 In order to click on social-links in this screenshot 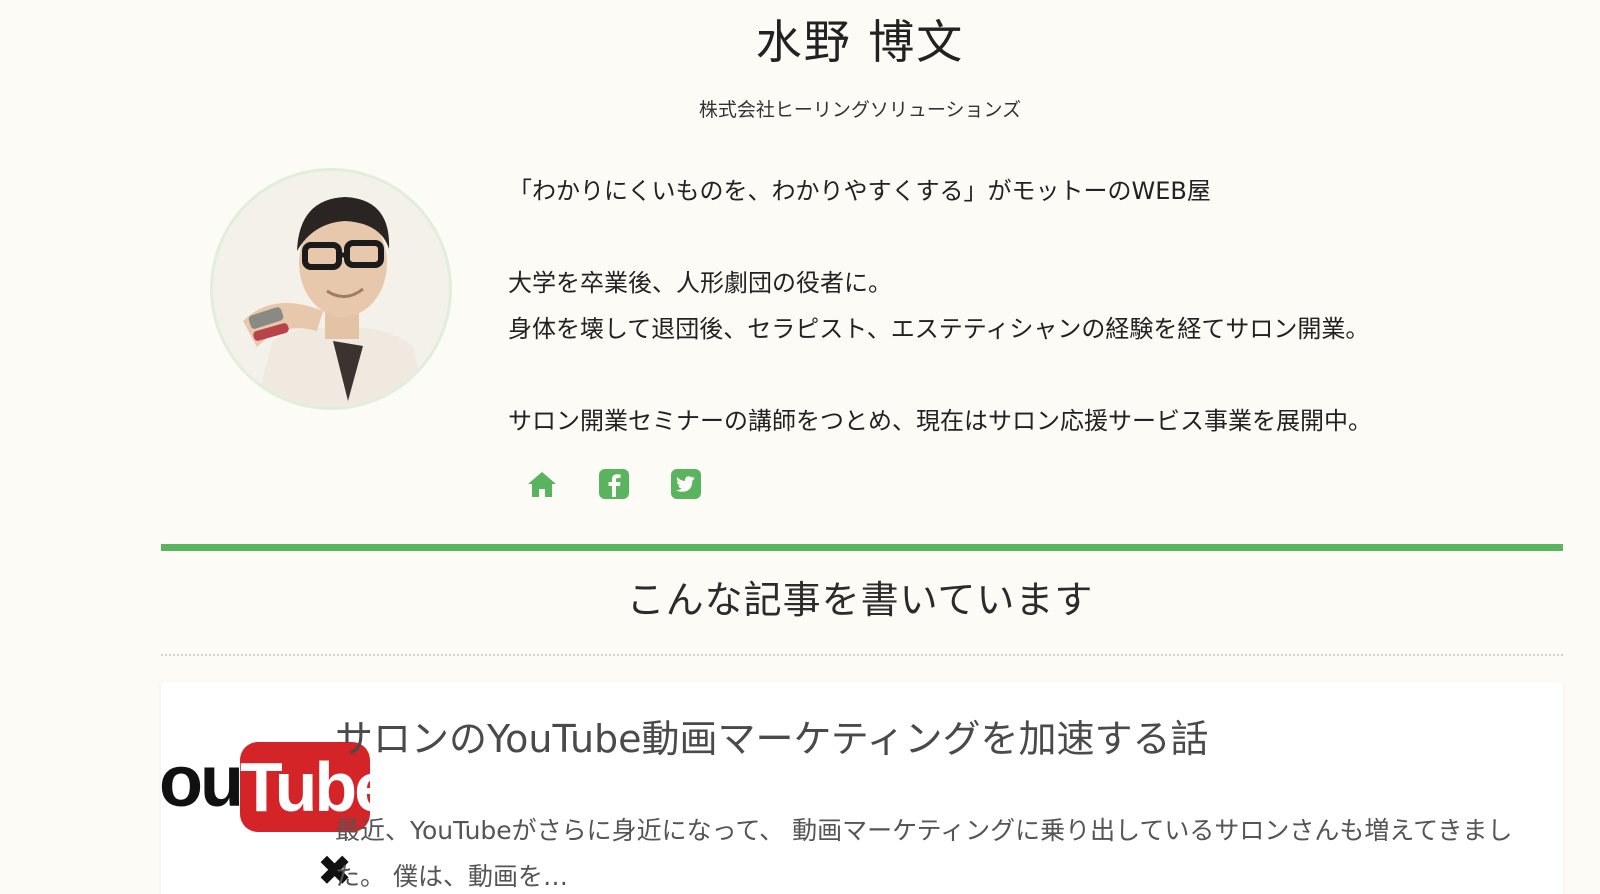, I will do `click(632, 484)`.